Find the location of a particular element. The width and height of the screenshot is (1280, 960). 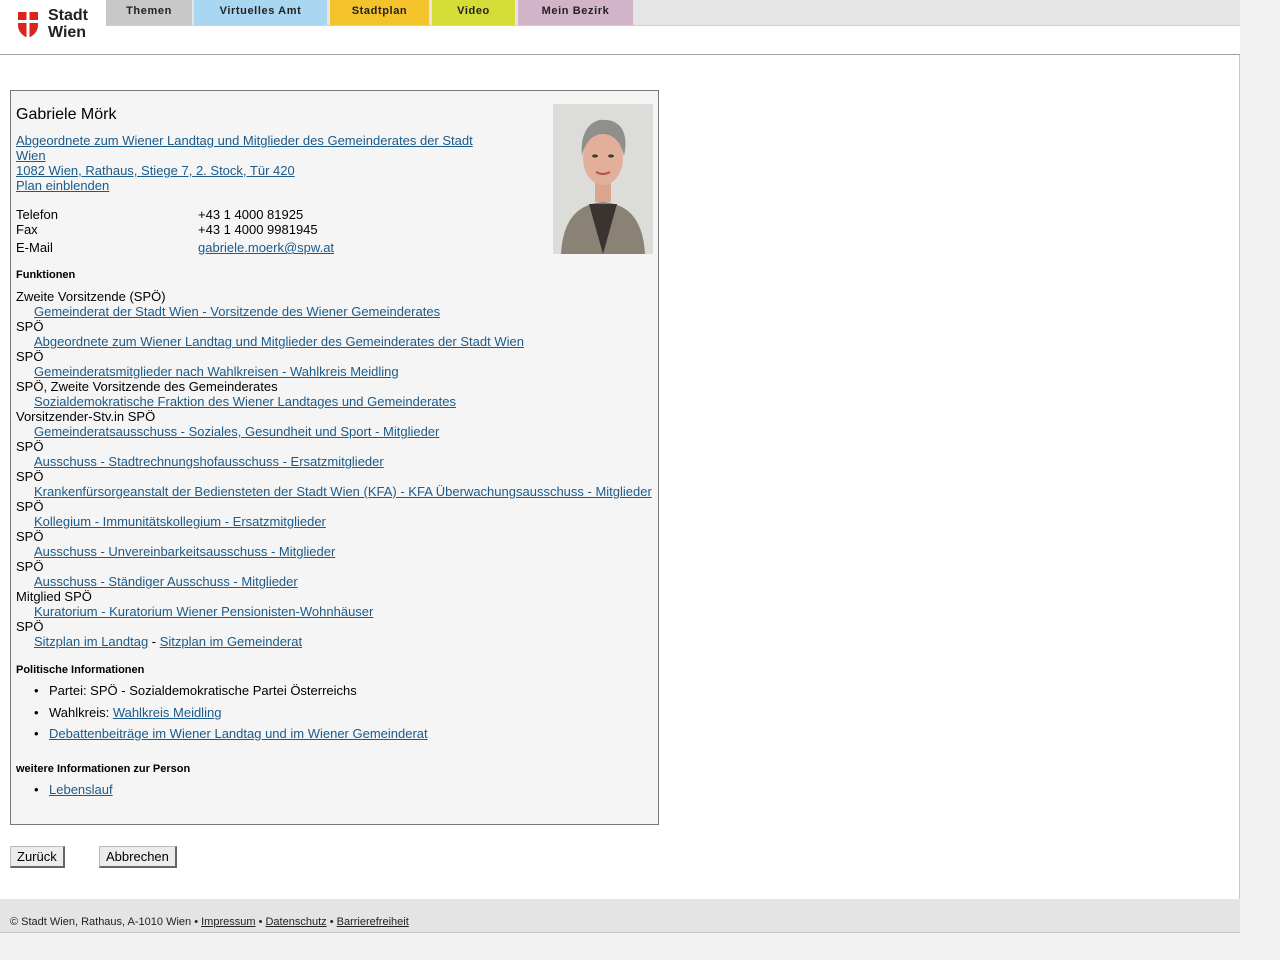

phone-value: +43 1 4000 81925 is located at coordinates (251, 214).